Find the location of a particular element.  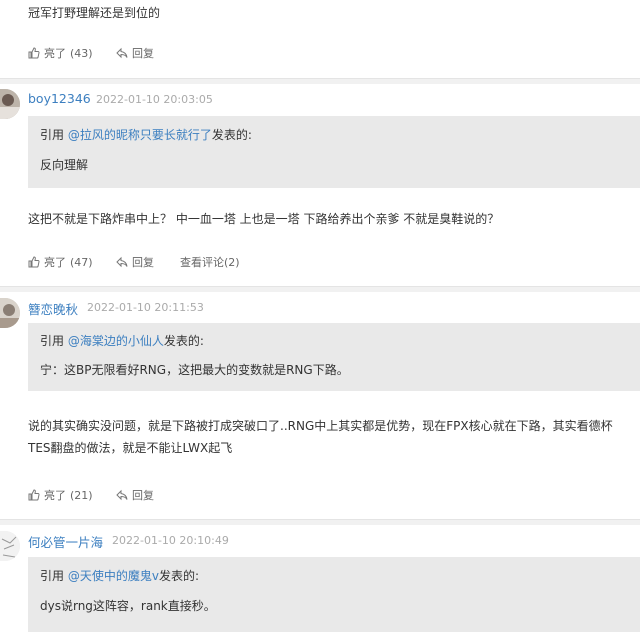

like-button: 亮了 (43) is located at coordinates (60, 53).